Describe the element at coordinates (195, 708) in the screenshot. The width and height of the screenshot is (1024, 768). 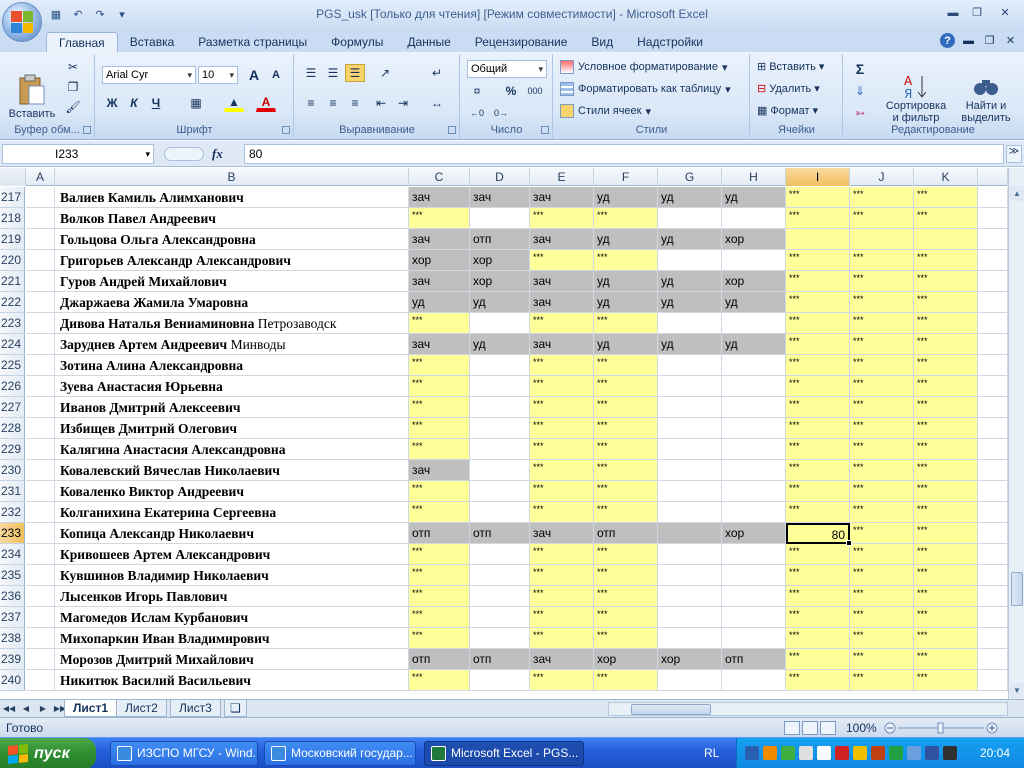
I see `sheet-tab-3: Лист3` at that location.